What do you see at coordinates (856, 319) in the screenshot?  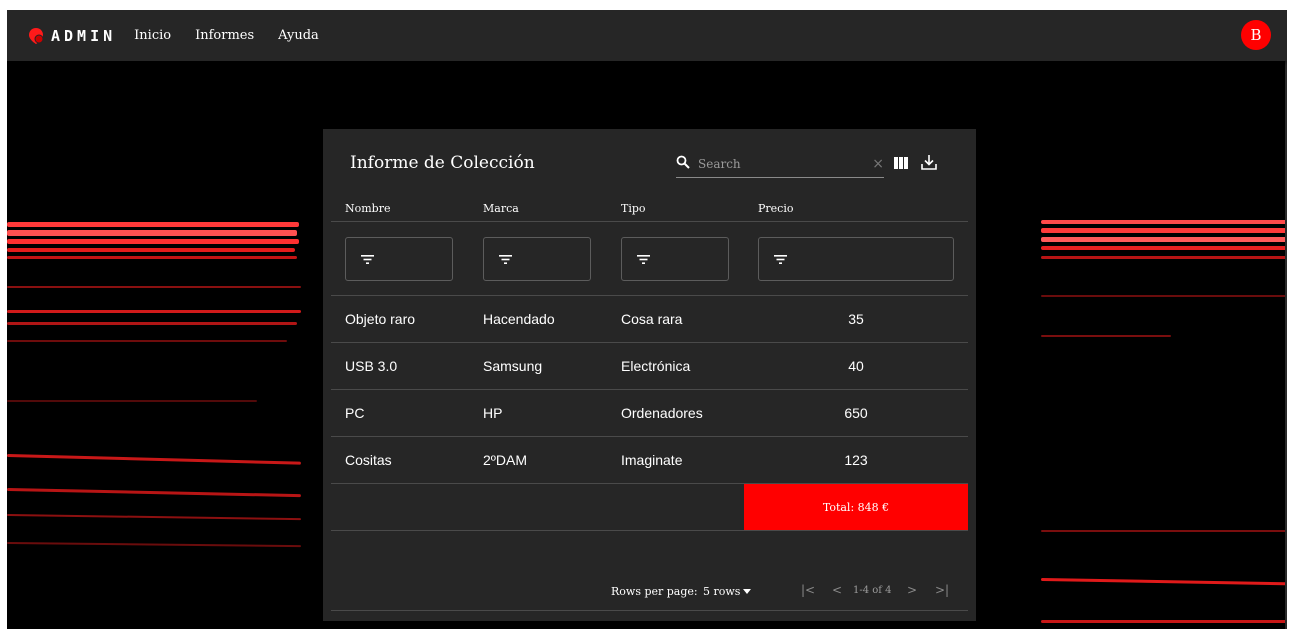 I see `cell-precio: 35` at bounding box center [856, 319].